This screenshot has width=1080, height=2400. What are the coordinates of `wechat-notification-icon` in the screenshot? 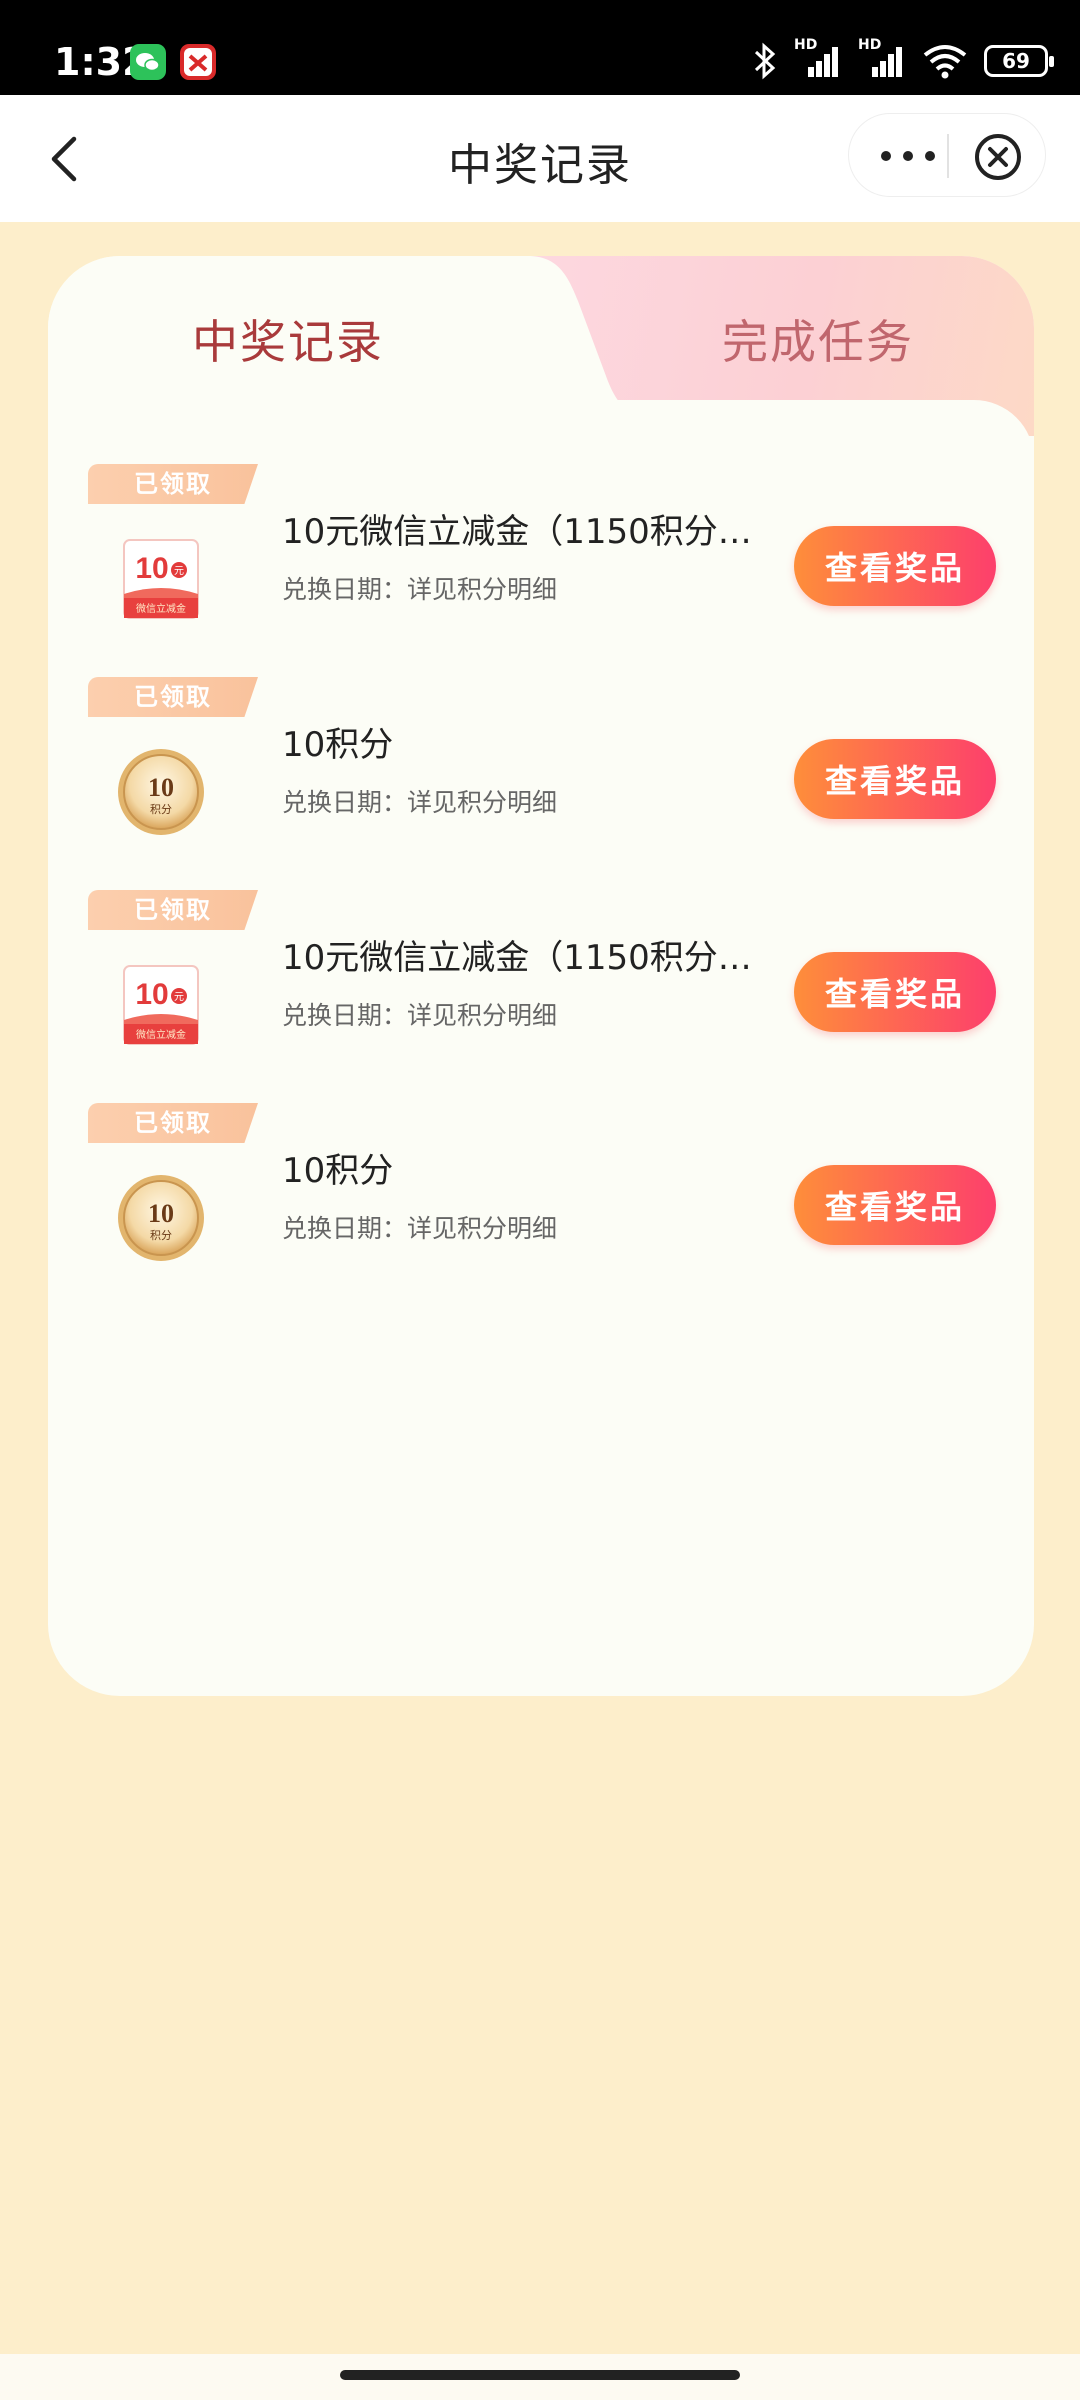 It's located at (148, 62).